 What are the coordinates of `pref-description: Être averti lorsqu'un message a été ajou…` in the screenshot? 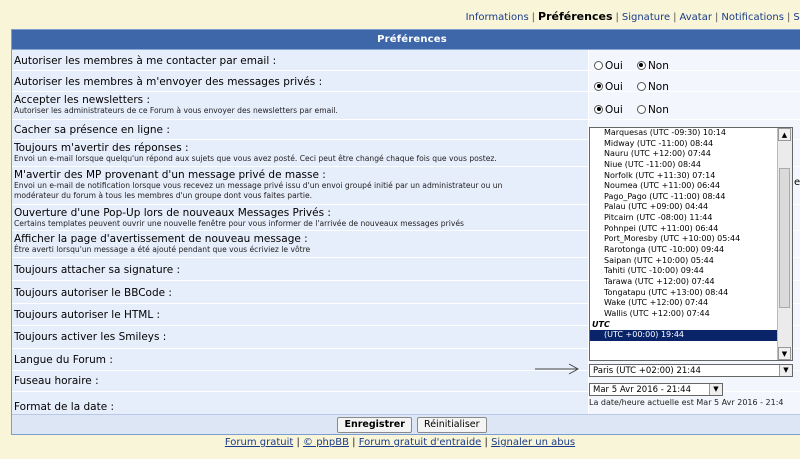 It's located at (162, 249).